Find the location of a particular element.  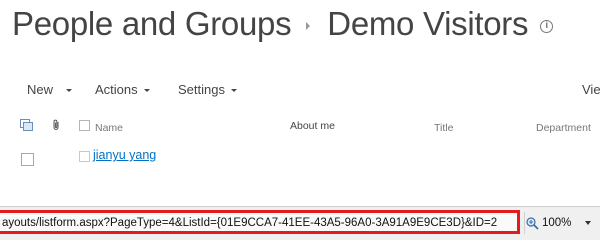

page-title: Demo Visitors is located at coordinates (428, 23).